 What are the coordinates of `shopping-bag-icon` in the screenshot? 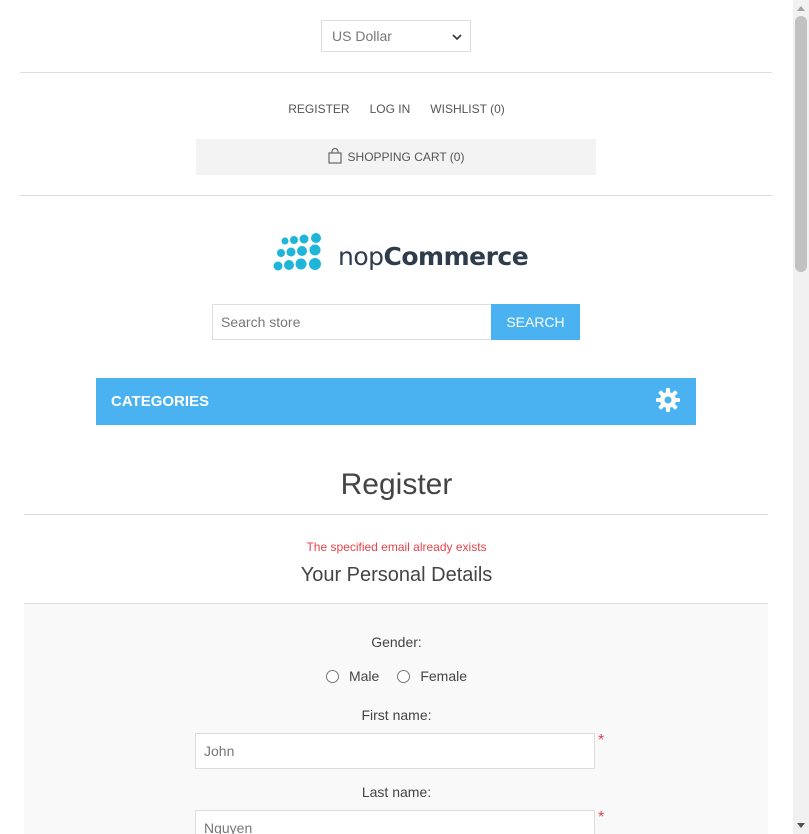 It's located at (334, 157).